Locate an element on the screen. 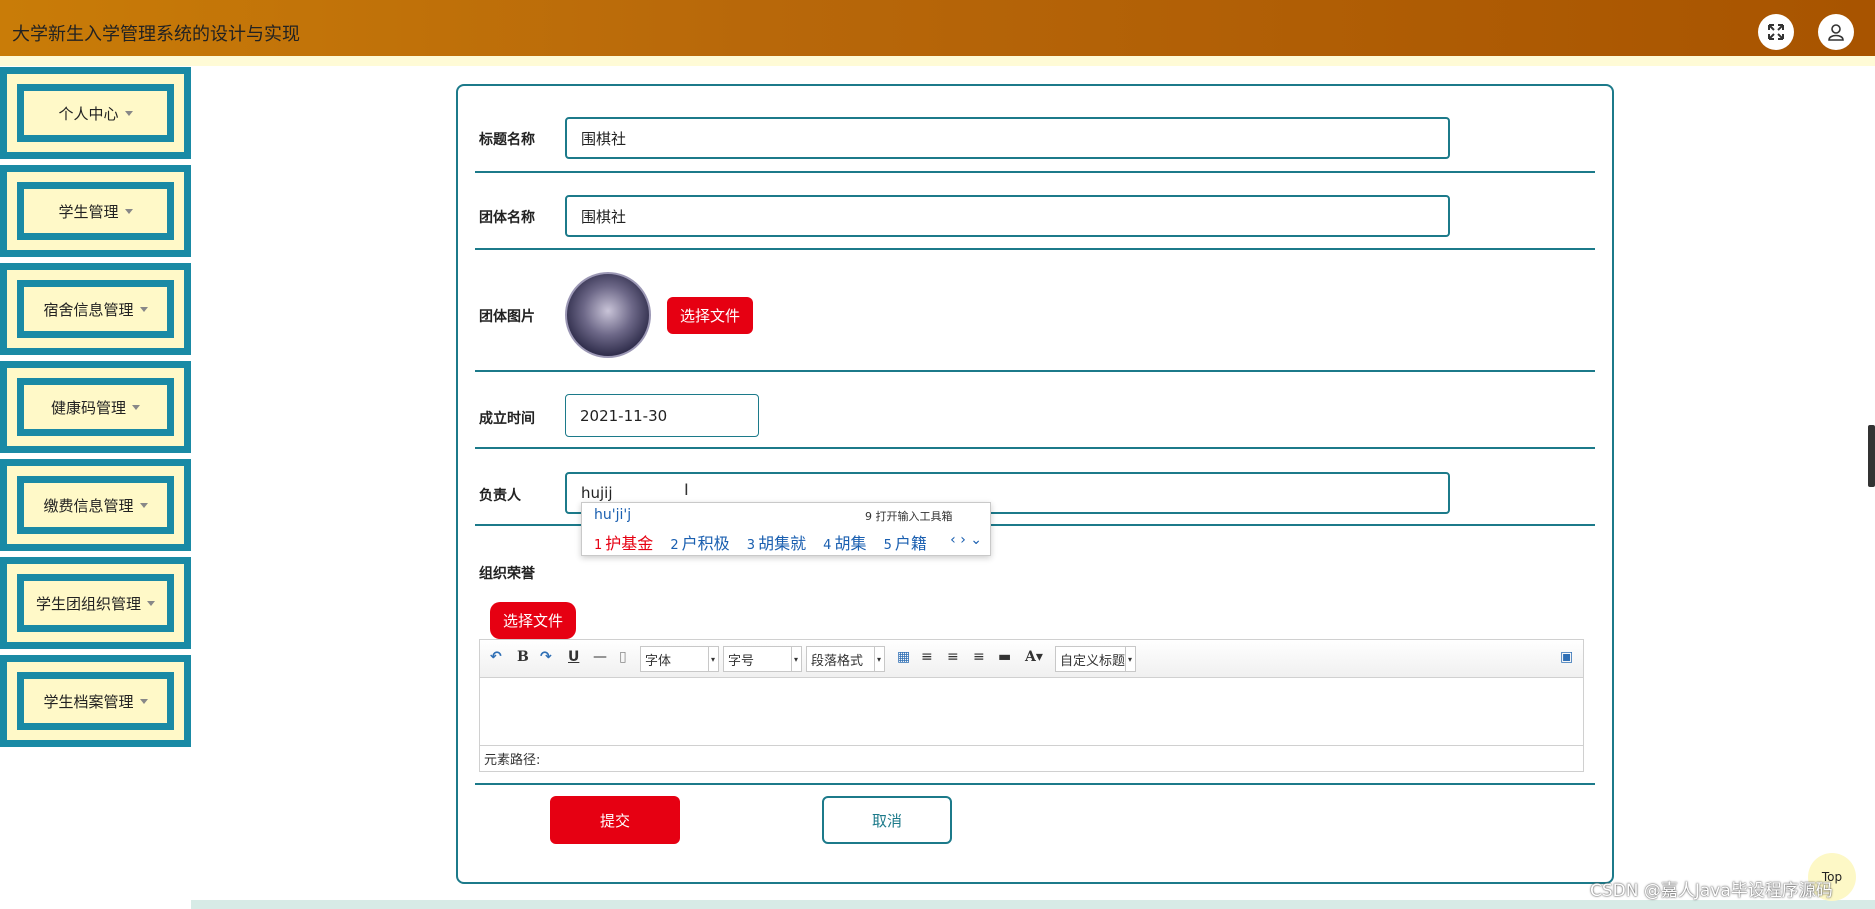  sidebar-item-inner: 学生团组织管理 is located at coordinates (95, 603).